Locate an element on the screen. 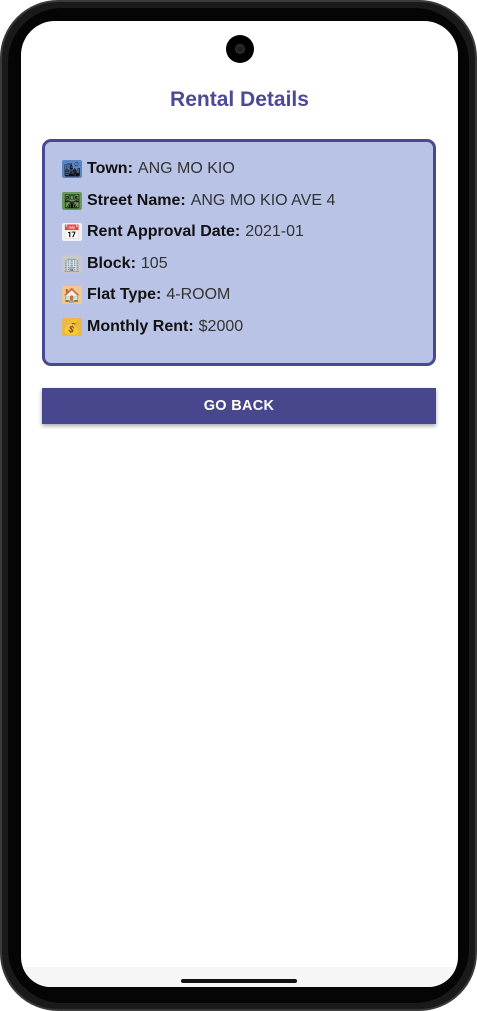  money-bag-icon: 💰 is located at coordinates (72, 326).